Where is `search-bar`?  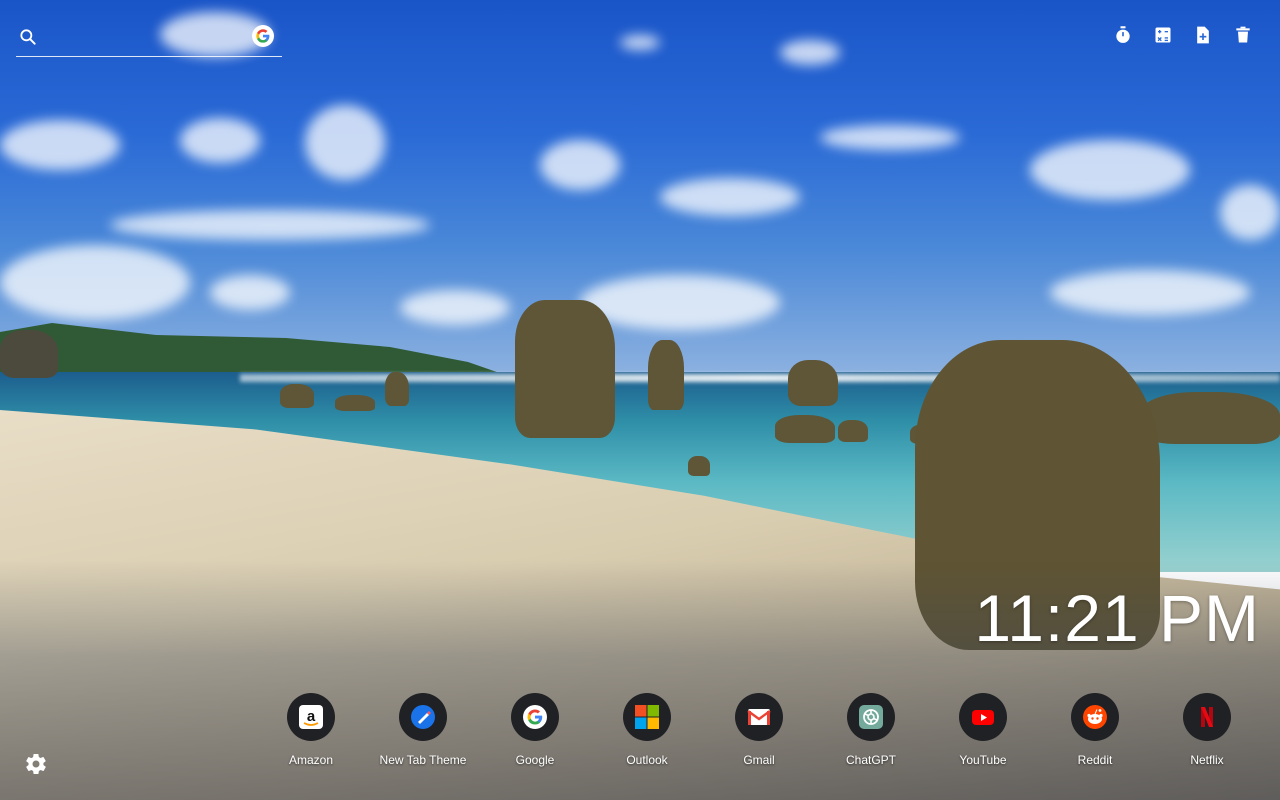
search-bar is located at coordinates (149, 39).